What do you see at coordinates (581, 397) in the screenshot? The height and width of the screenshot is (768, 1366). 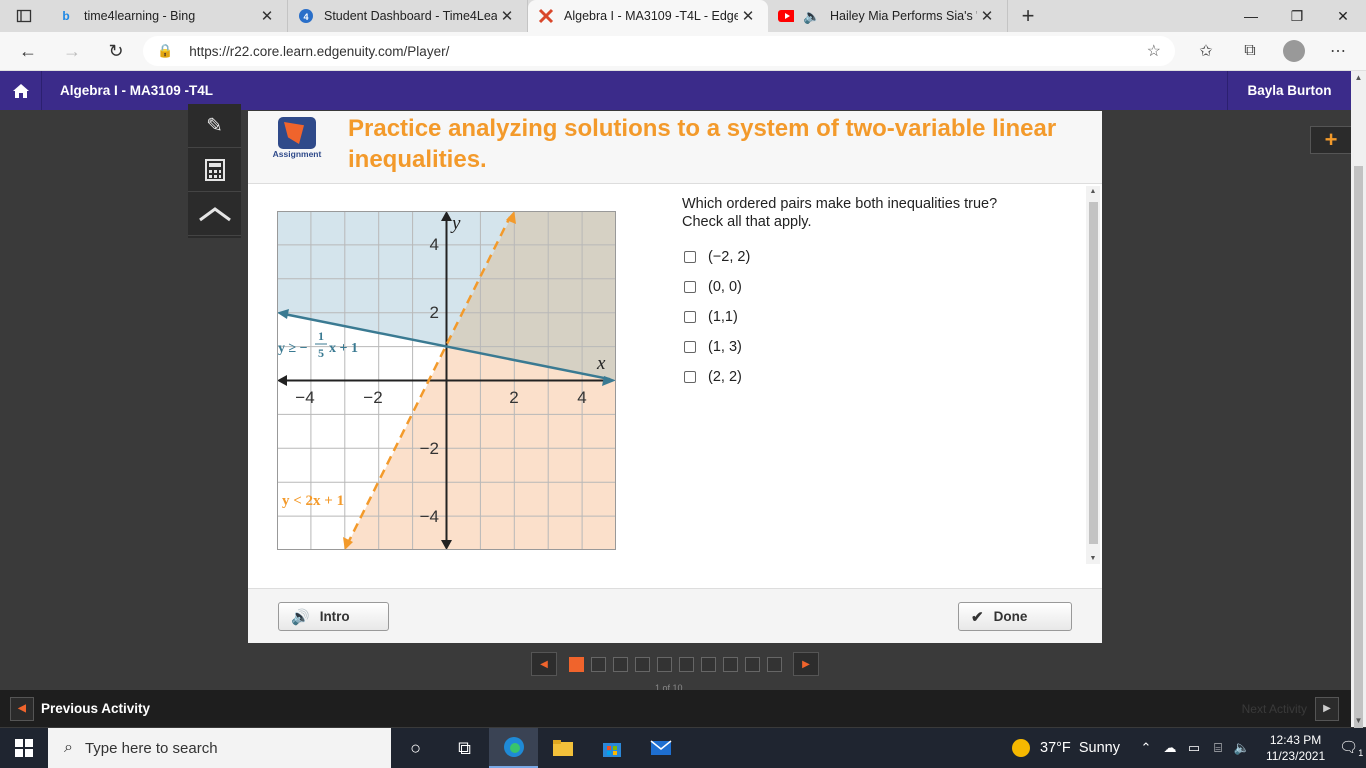 I see `x-tick-label: 4` at bounding box center [581, 397].